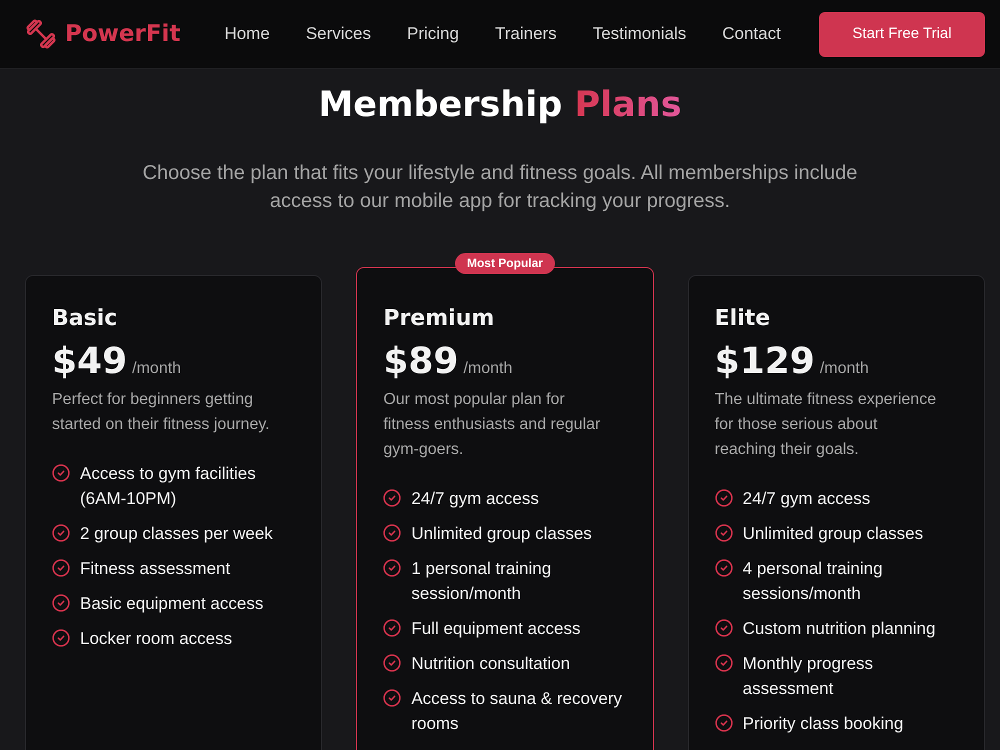  What do you see at coordinates (743, 319) in the screenshot?
I see `plan-name: Elite` at bounding box center [743, 319].